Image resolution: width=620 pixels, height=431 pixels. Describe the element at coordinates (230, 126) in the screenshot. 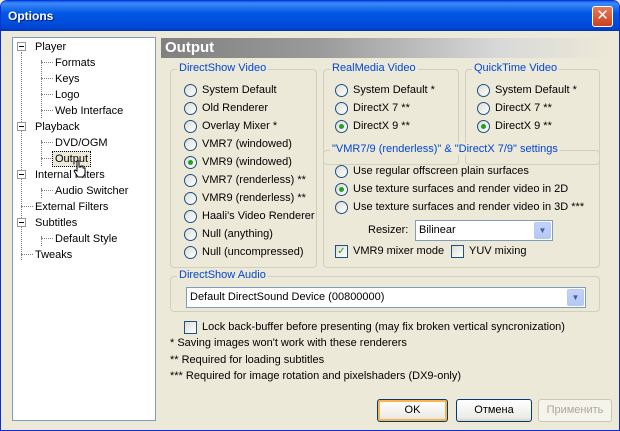

I see `dsv-option-overlay-mixer: Overlay Mixer *` at that location.